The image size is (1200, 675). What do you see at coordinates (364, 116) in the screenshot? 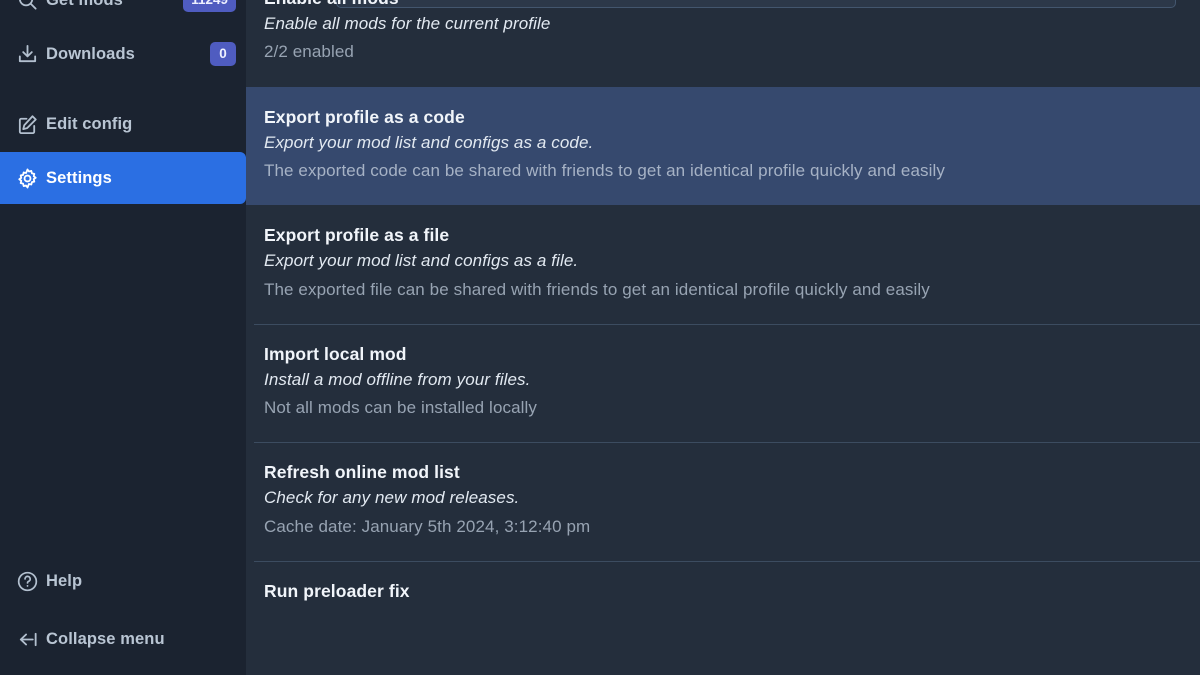
I see `setting-title: Export profile as a code` at bounding box center [364, 116].